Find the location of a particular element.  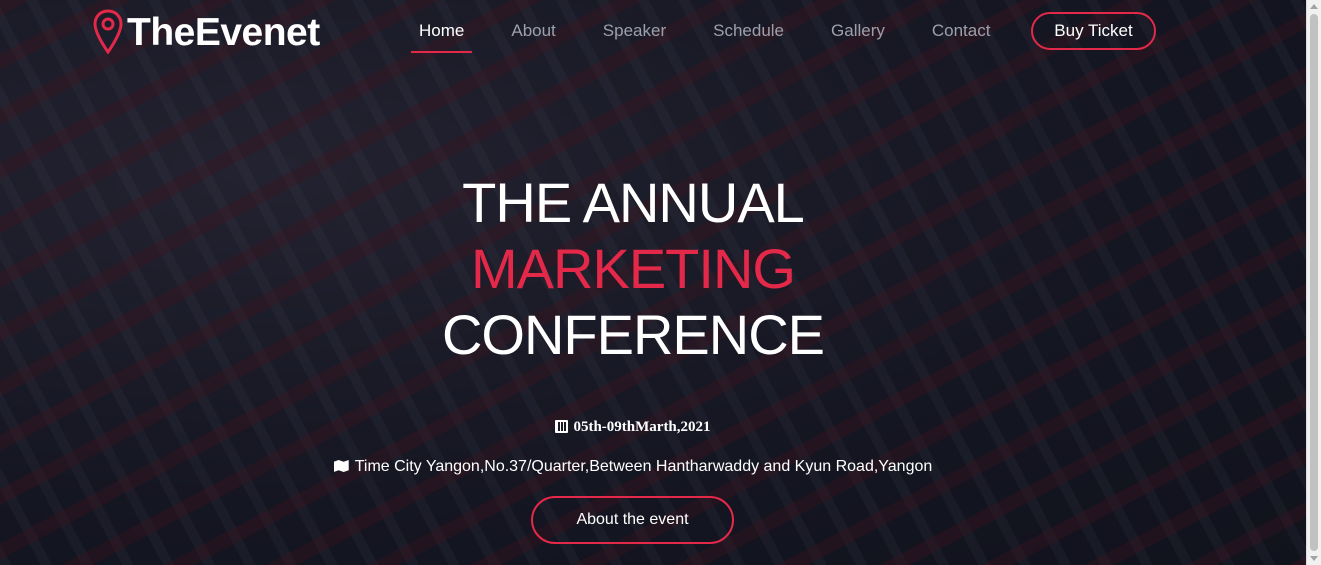

event-date-text: 05th-09thMarth,2021 is located at coordinates (642, 427).